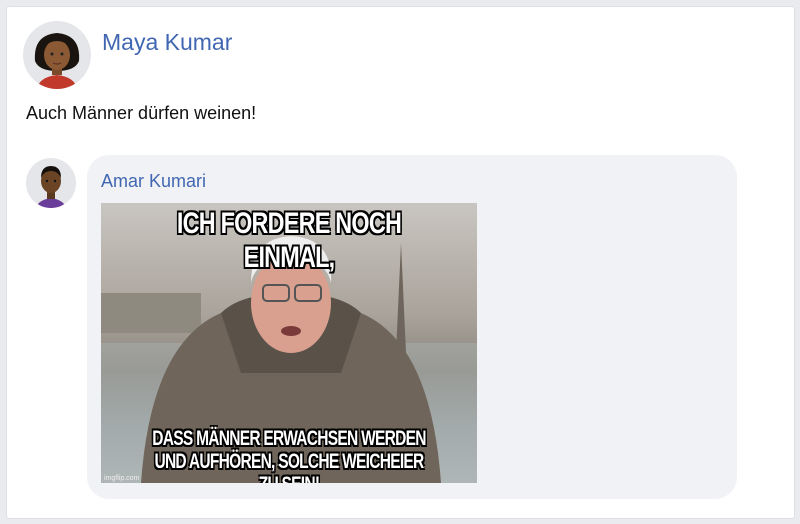 The width and height of the screenshot is (800, 524). Describe the element at coordinates (289, 438) in the screenshot. I see `meme-bottom-line-1: DASS MÄNNER ERWACHSEN WERDEN` at that location.